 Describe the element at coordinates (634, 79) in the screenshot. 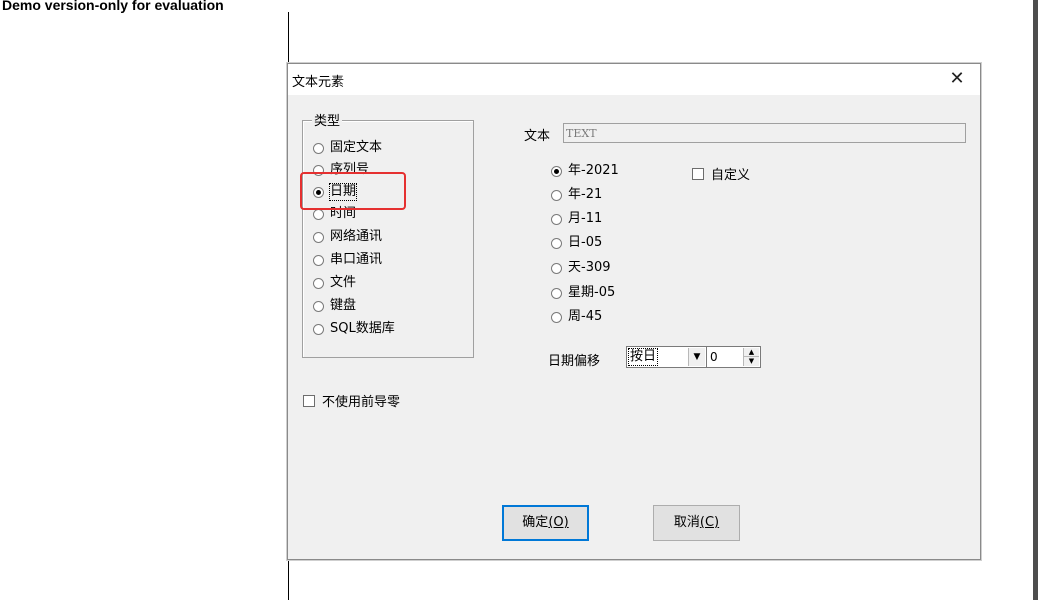

I see `dialog-title-bar: 文本元素 ✕` at that location.